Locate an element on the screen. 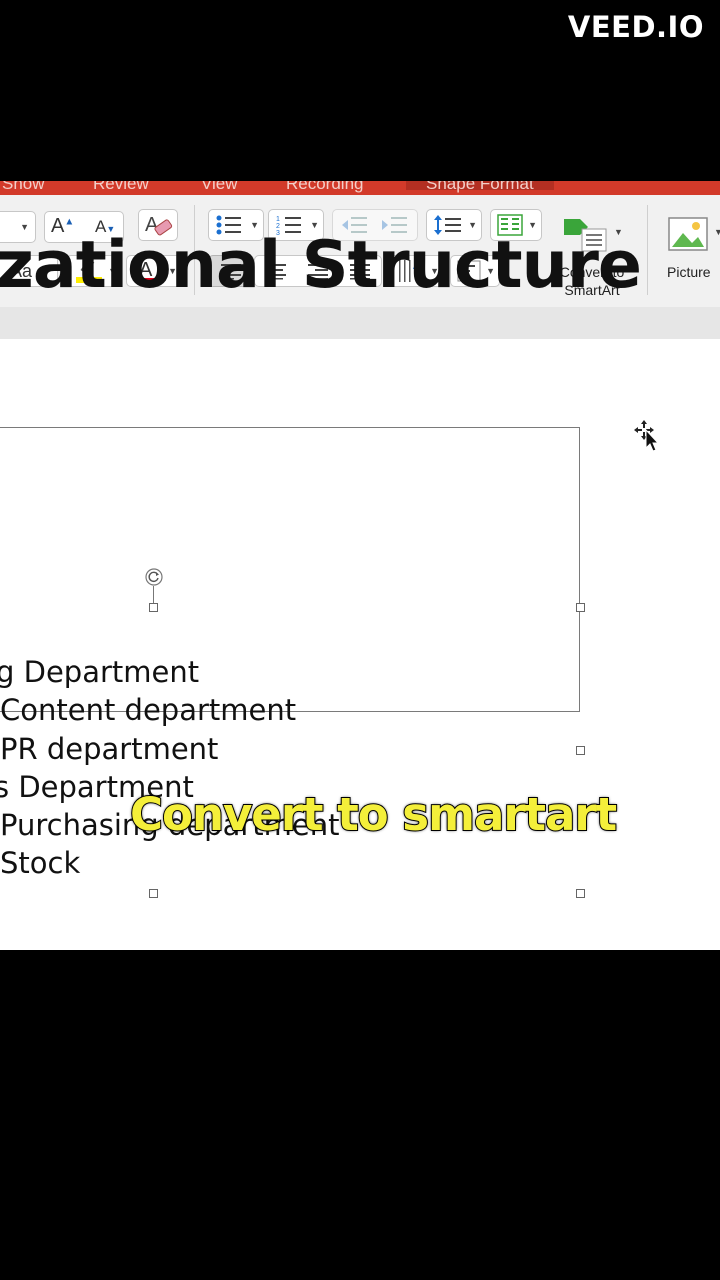  resize-handle-top-right is located at coordinates (580, 607).